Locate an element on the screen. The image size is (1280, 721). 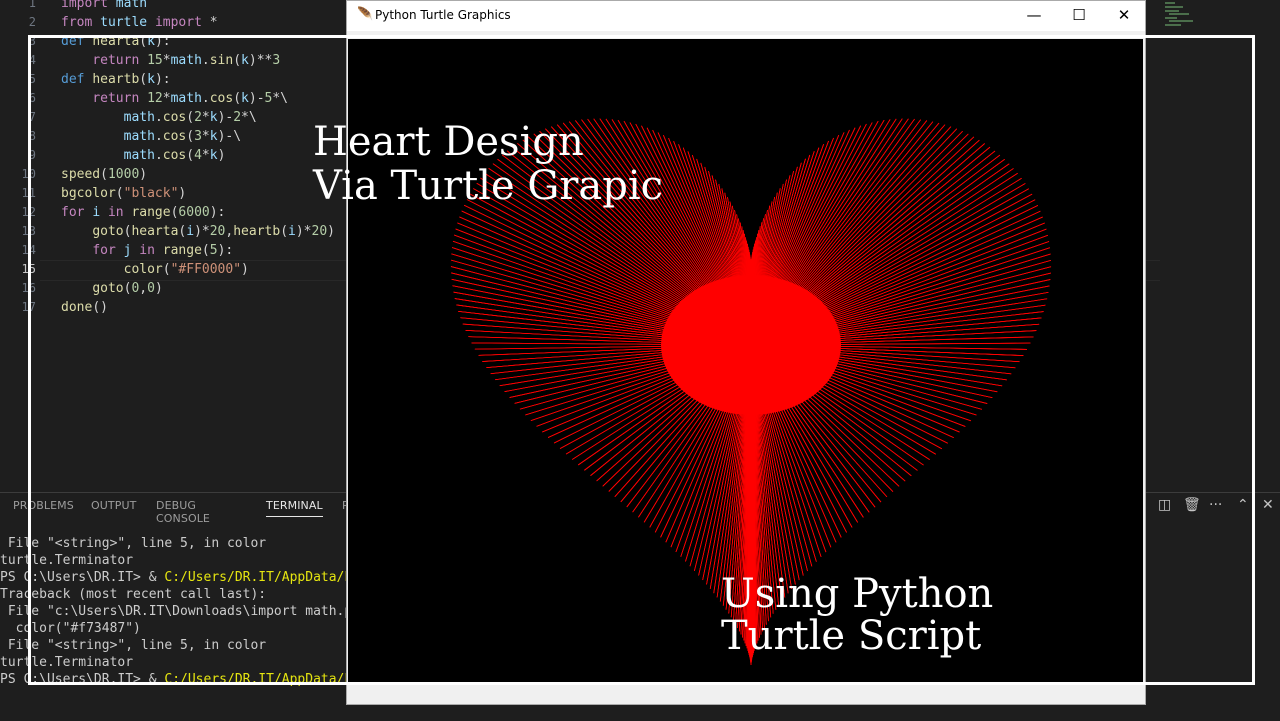
overlay-title-line-2: Via Turtle Grapic is located at coordinates (488, 186).